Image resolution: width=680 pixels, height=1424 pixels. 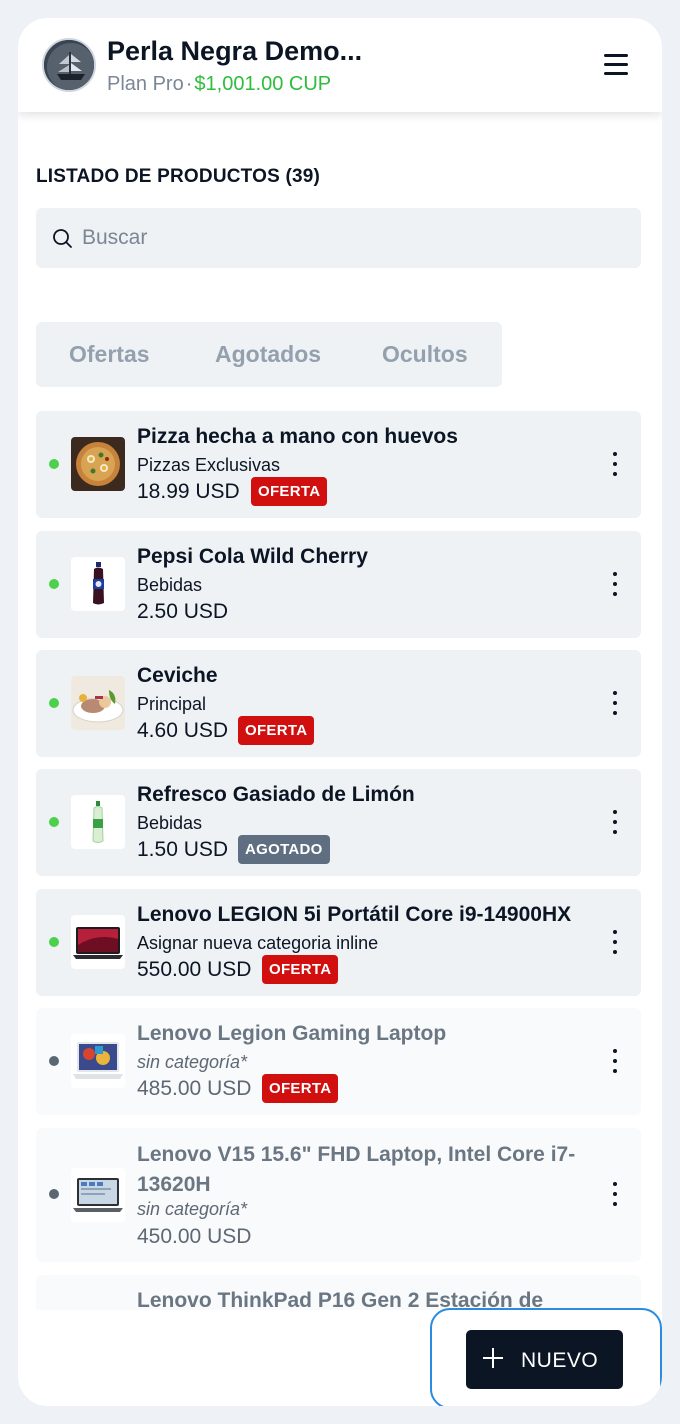 What do you see at coordinates (145, 84) in the screenshot?
I see `plan-name: Plan Pro` at bounding box center [145, 84].